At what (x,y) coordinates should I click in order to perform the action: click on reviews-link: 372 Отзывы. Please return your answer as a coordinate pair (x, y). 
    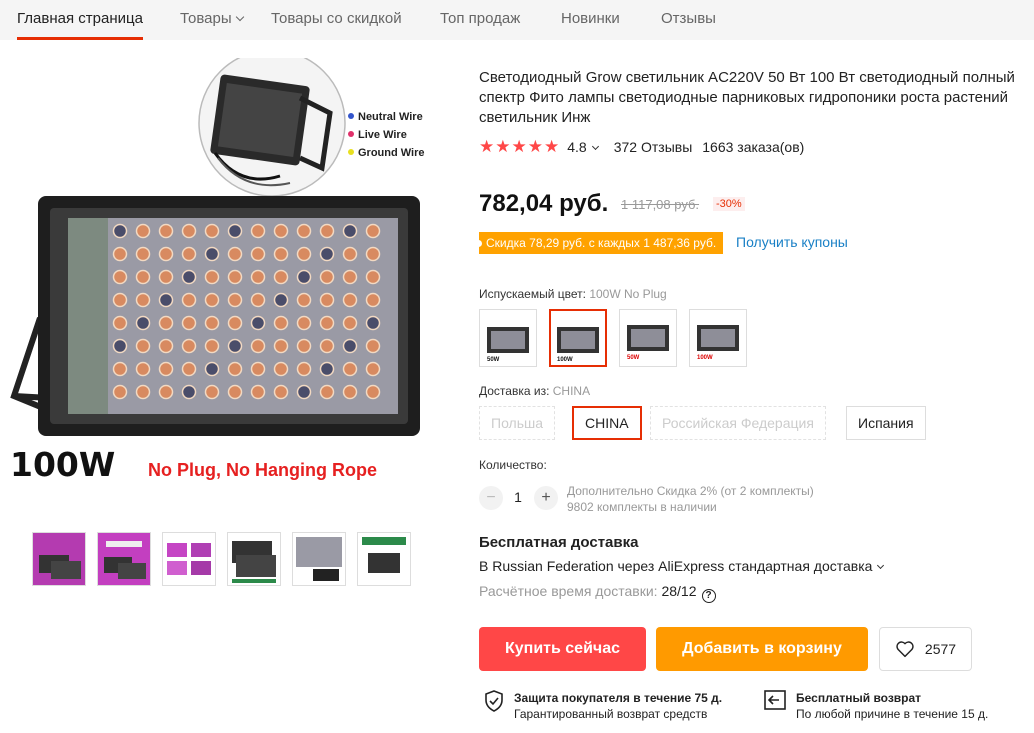
    Looking at the image, I should click on (653, 147).